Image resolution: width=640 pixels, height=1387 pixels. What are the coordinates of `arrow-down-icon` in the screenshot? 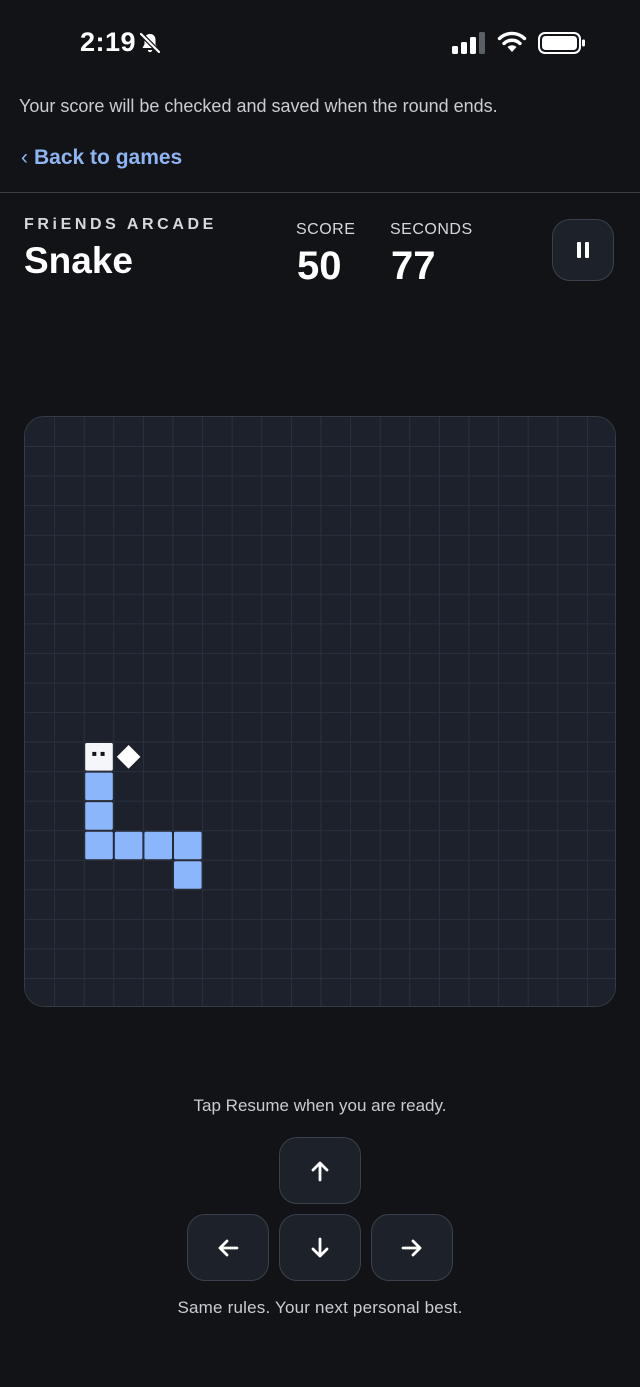 It's located at (320, 1247).